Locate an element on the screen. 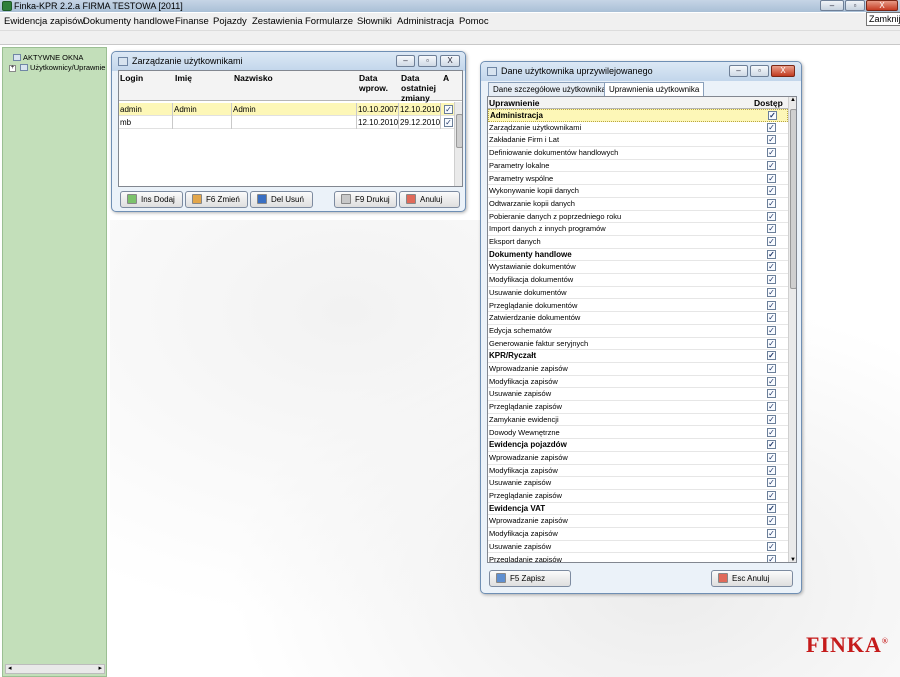 The height and width of the screenshot is (677, 900). perm-maximize-button: ▫ is located at coordinates (759, 71).